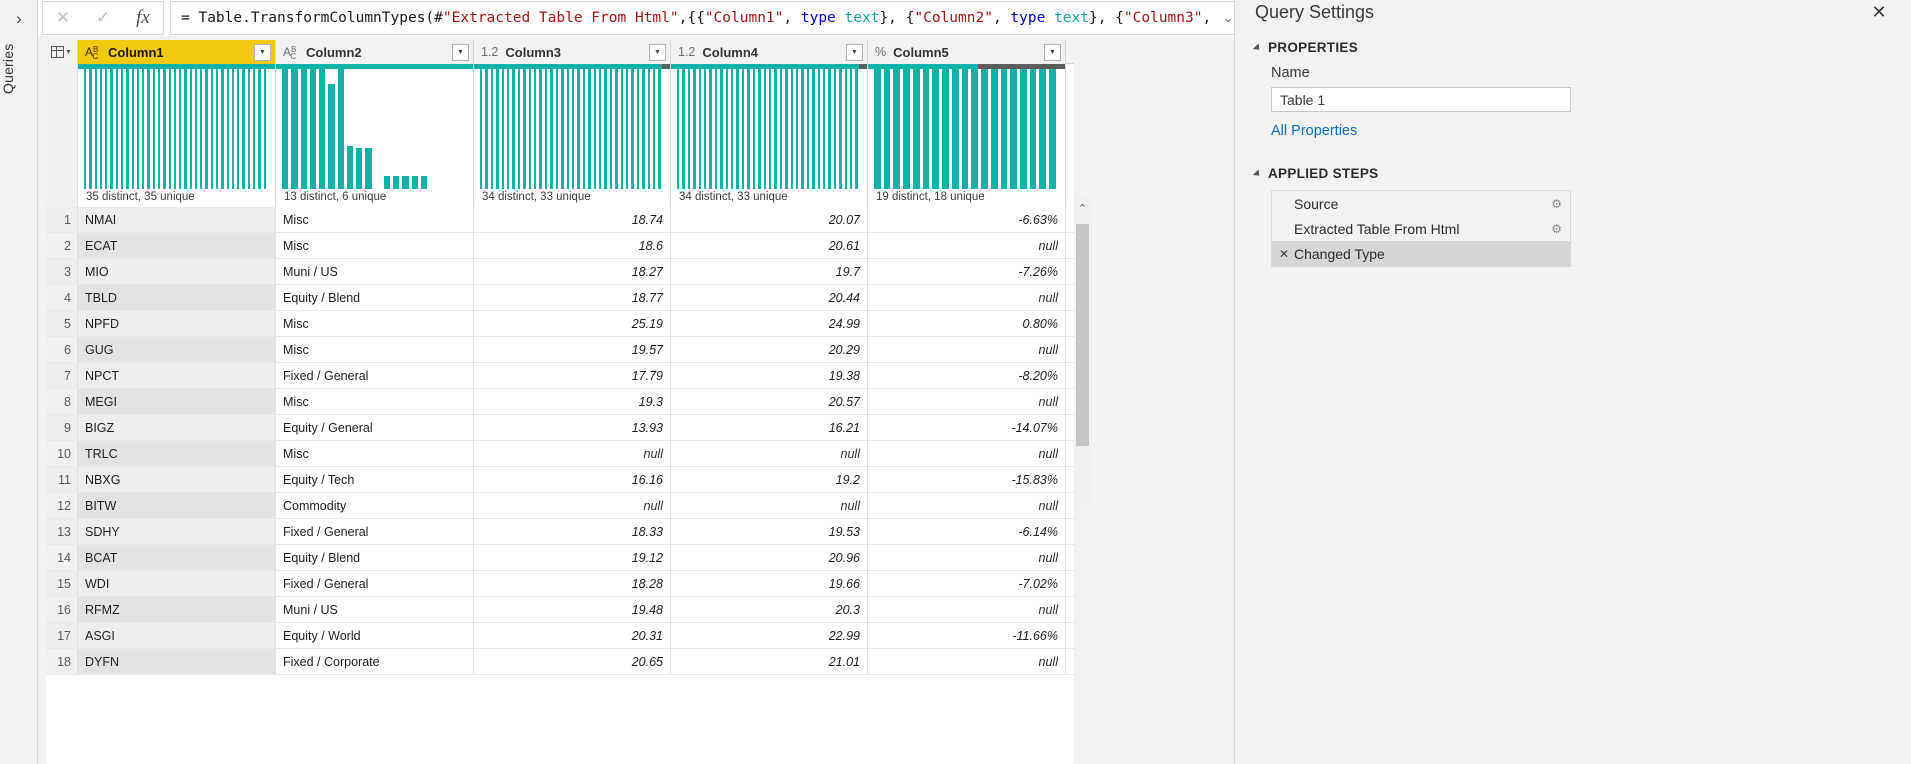 Image resolution: width=1911 pixels, height=764 pixels. What do you see at coordinates (769, 245) in the screenshot?
I see `table-cell-column4: 20.61` at bounding box center [769, 245].